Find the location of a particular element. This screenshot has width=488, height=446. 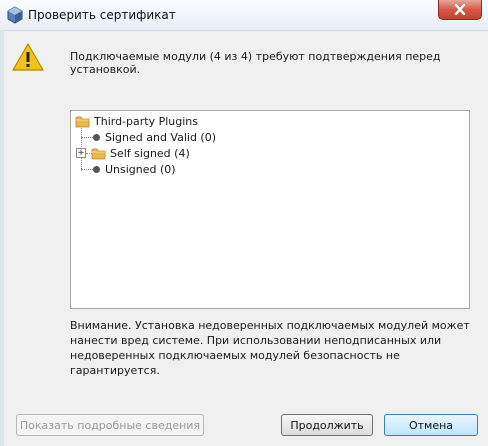

close-icon is located at coordinates (460, 9).